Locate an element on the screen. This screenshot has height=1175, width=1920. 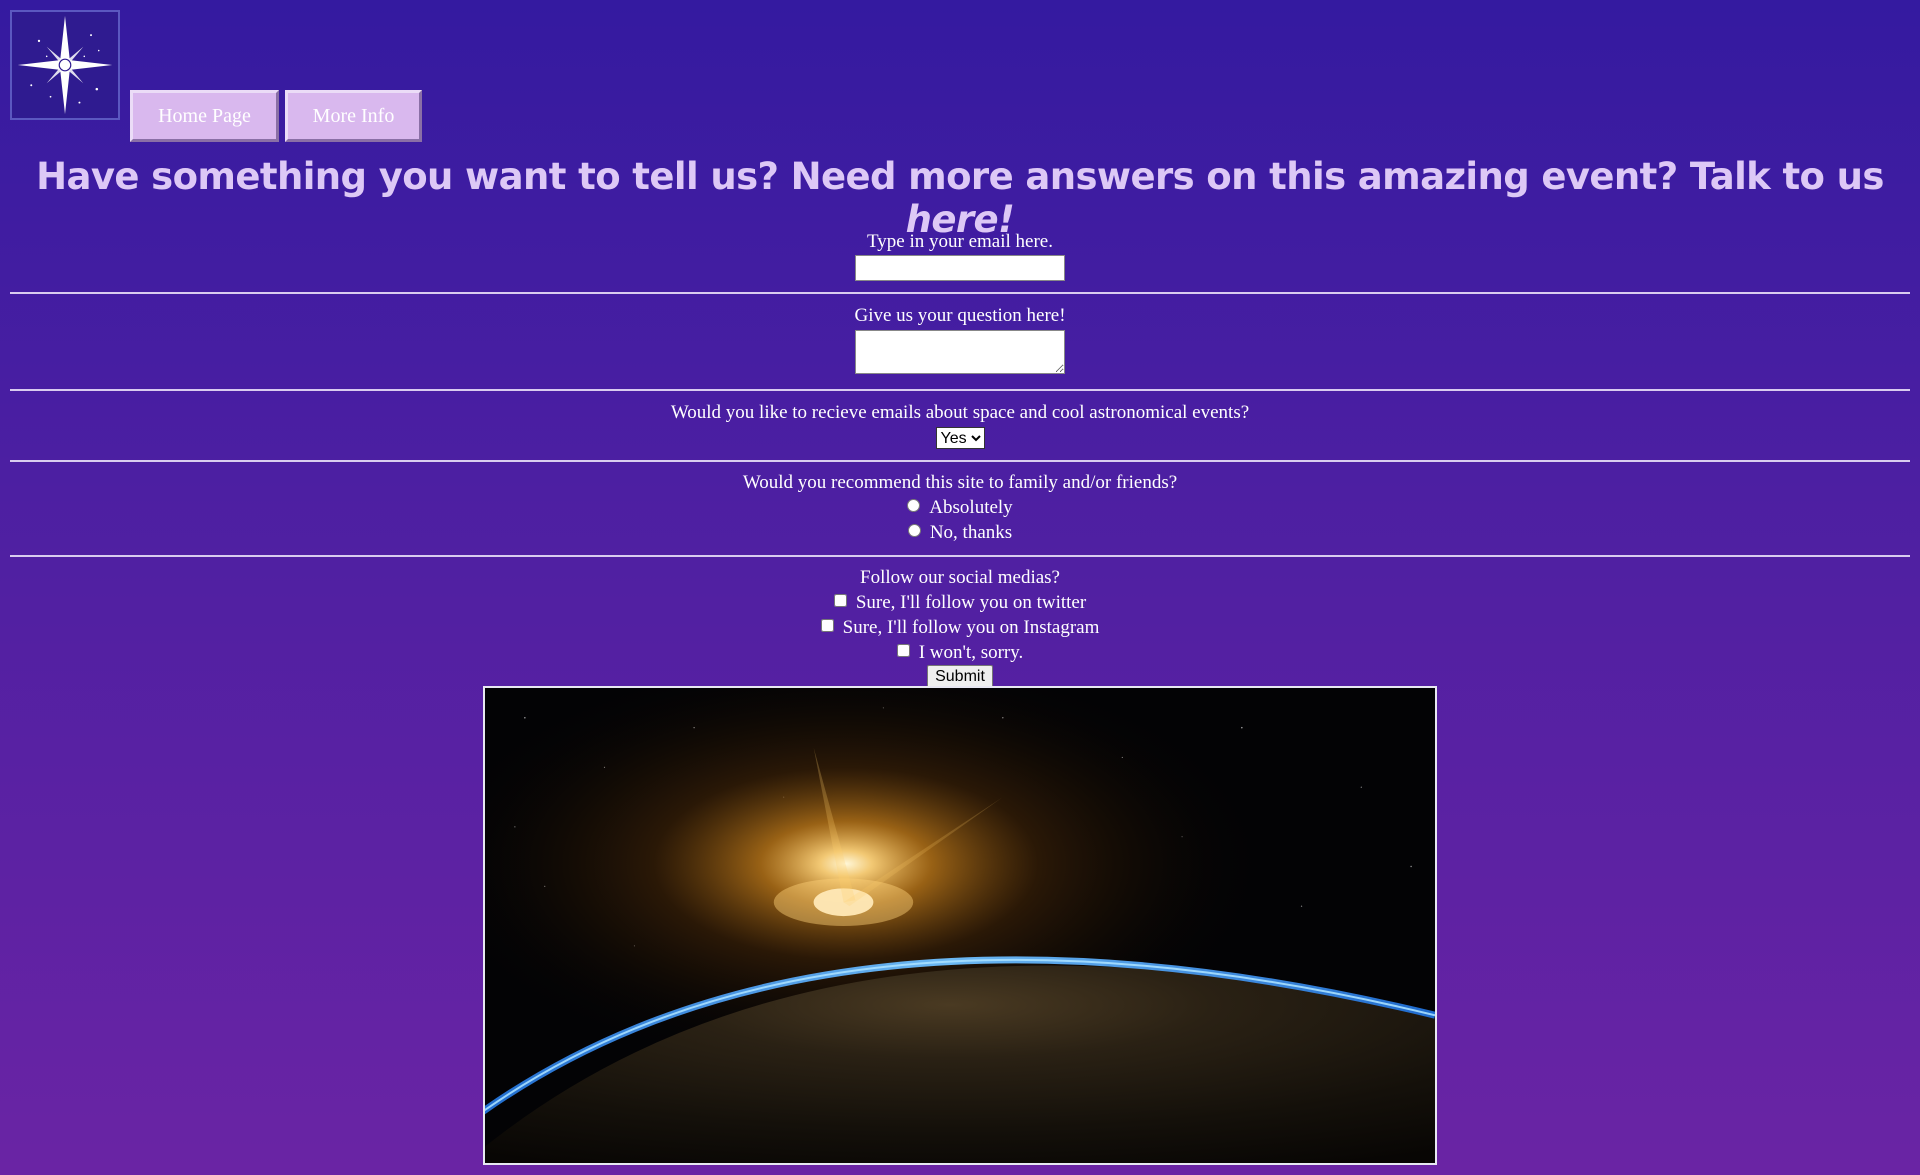
social-option-instagram: Sure, I'll follow you on Instagram is located at coordinates (960, 627).